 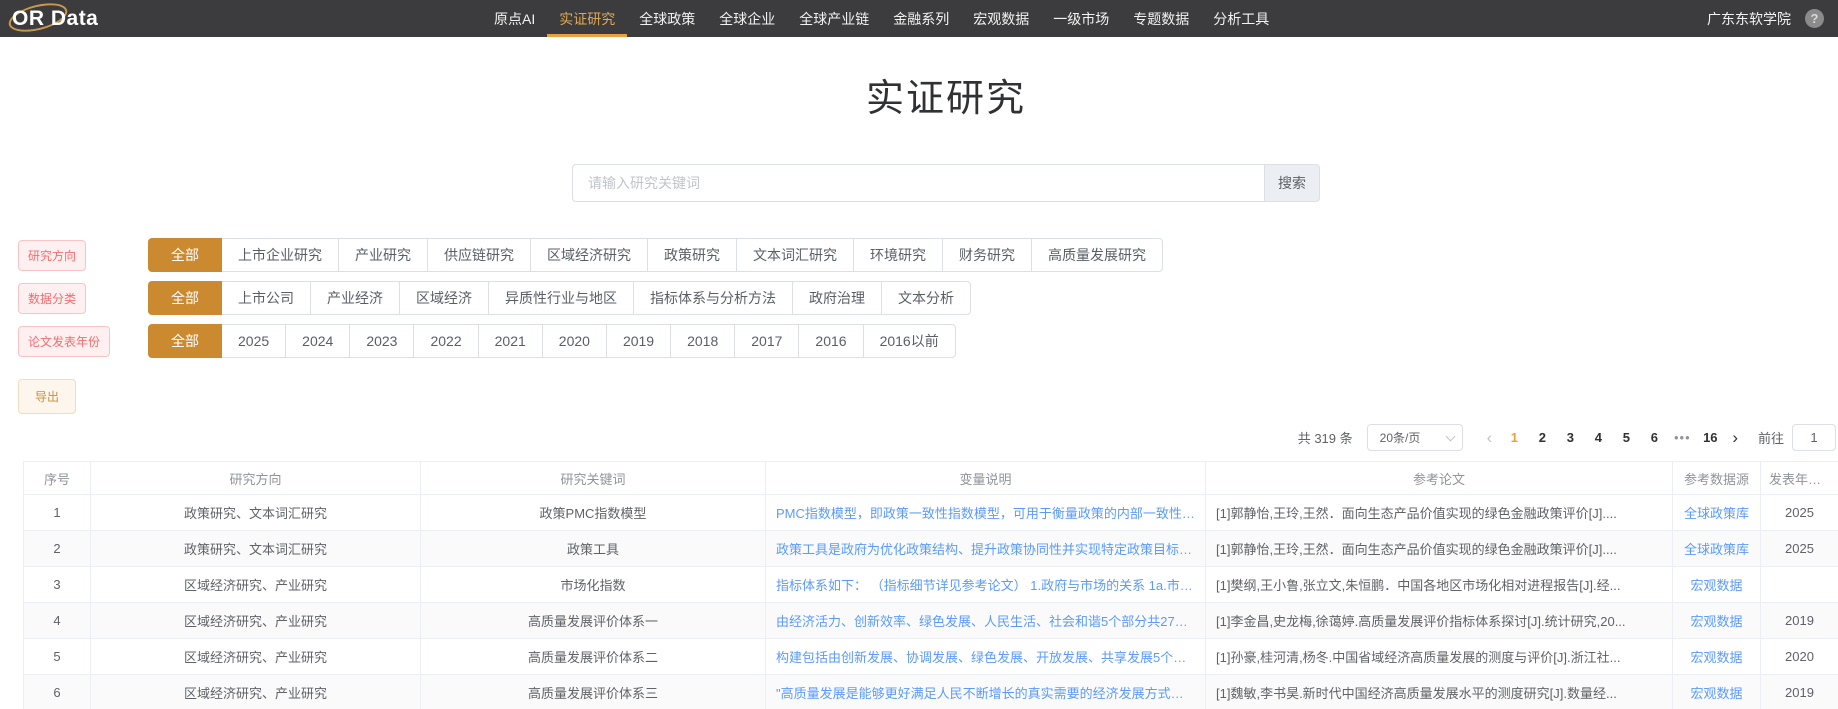 What do you see at coordinates (987, 255) in the screenshot?
I see `filter-option: 财务研究` at bounding box center [987, 255].